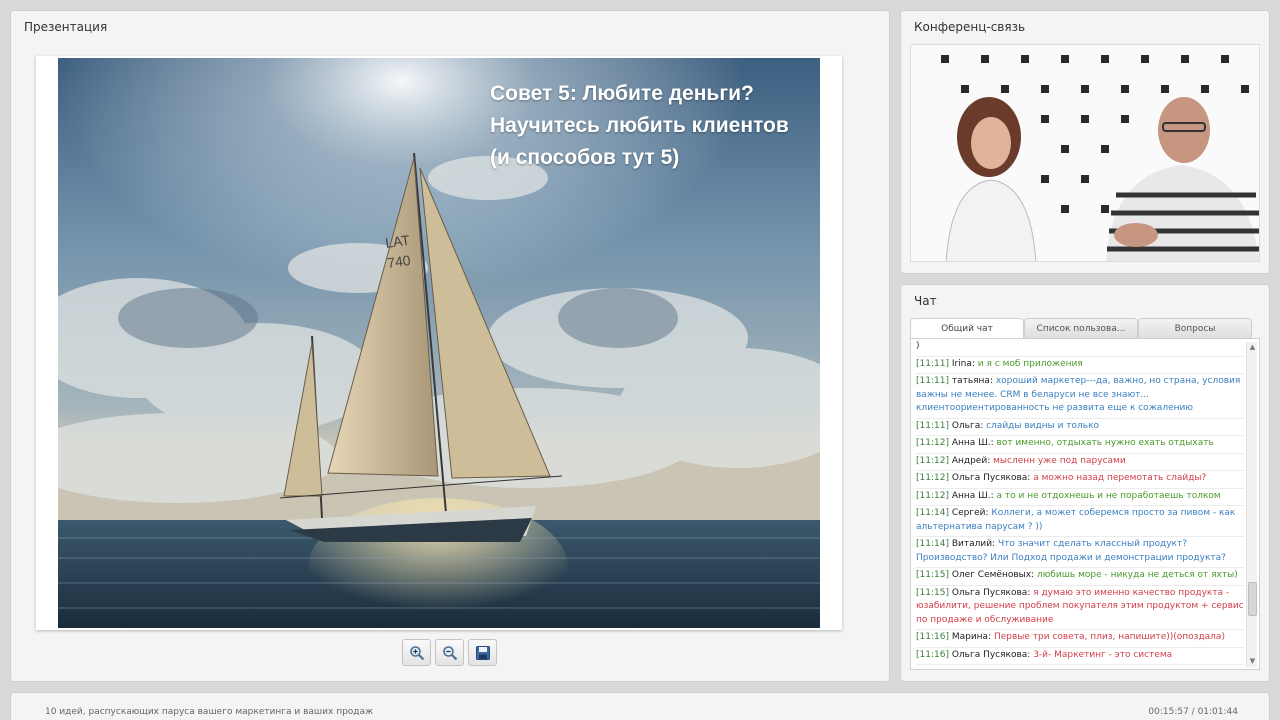 This screenshot has width=1280, height=720. I want to click on chat-message: ), so click(1080, 348).